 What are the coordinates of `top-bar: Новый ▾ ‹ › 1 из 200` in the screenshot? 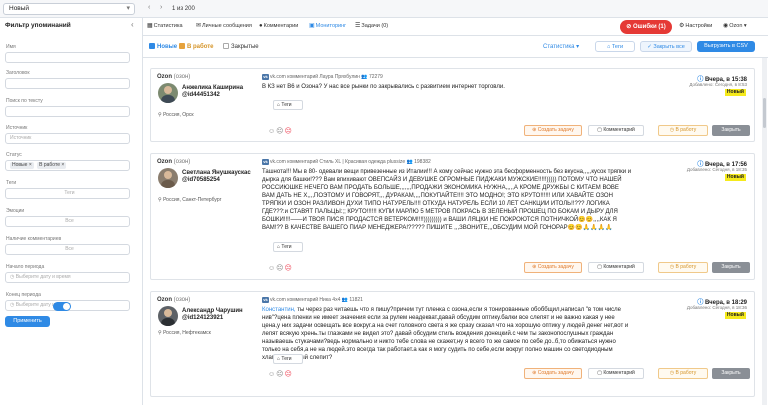 It's located at (384, 9).